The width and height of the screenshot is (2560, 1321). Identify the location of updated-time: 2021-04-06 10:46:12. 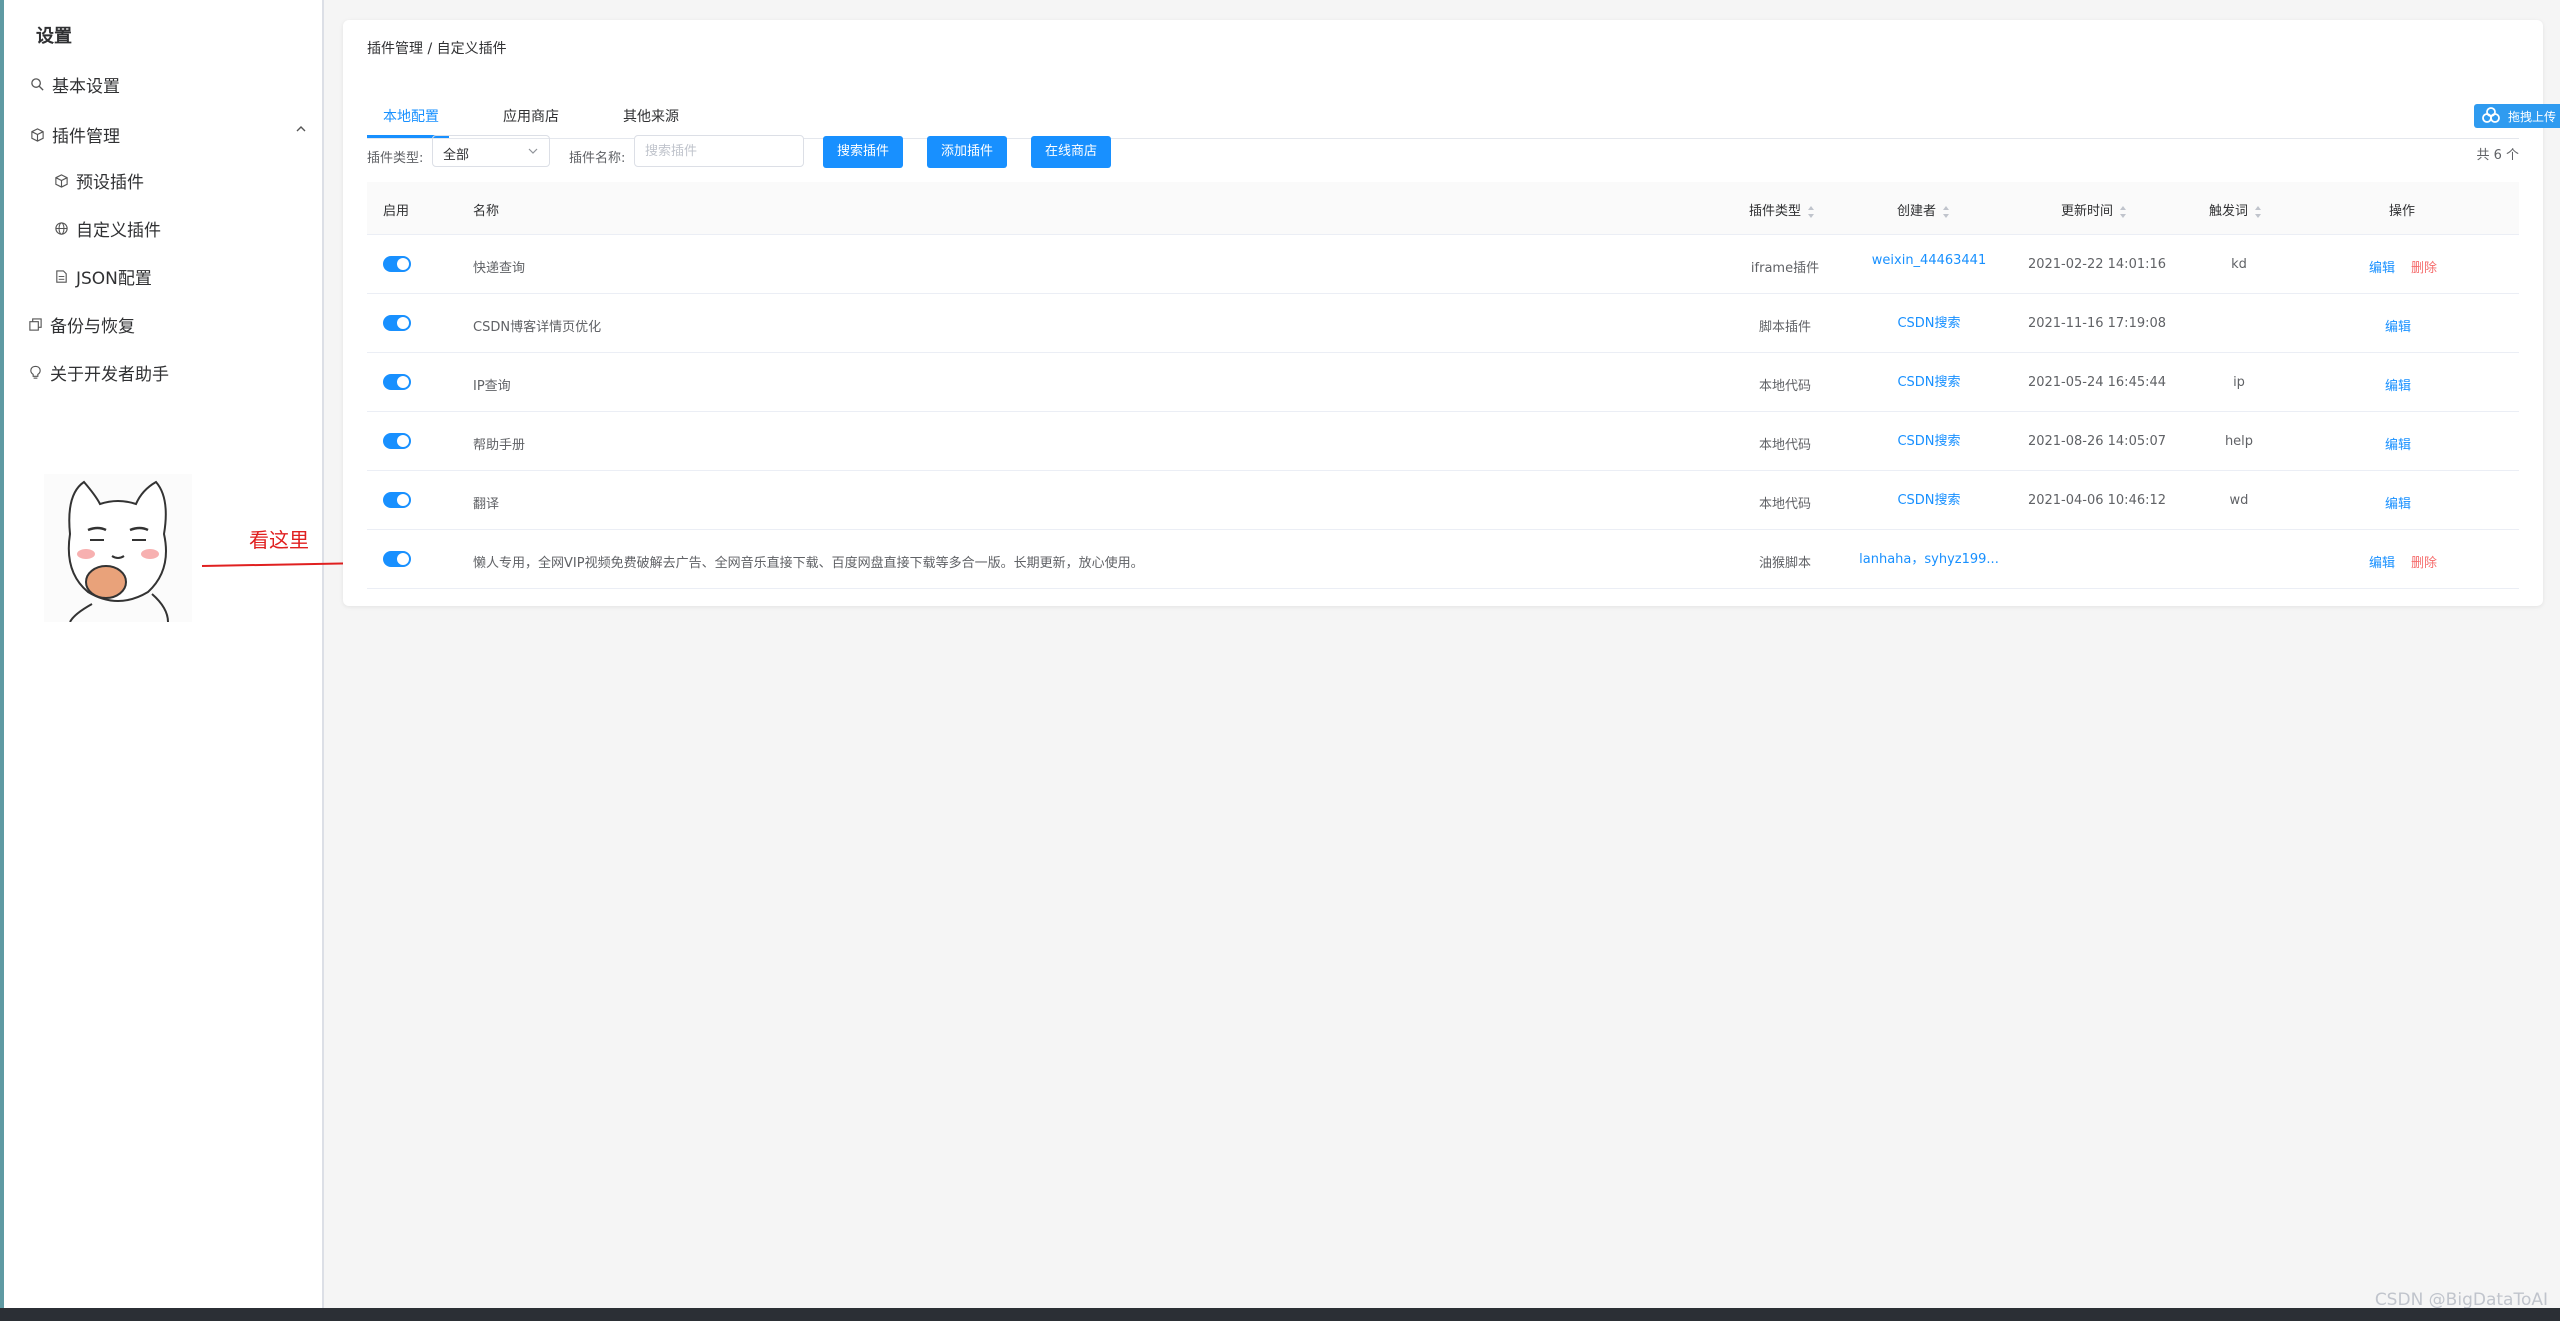
(2097, 500).